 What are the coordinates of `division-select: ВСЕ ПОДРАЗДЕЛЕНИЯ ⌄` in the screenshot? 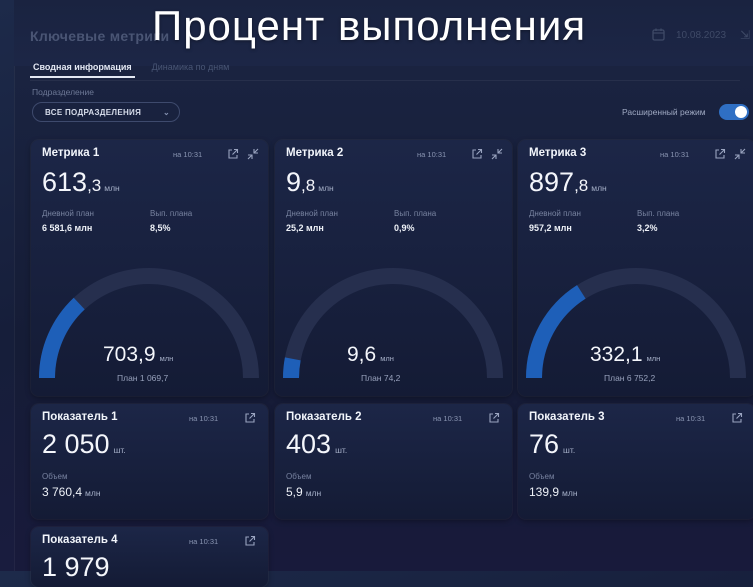 It's located at (106, 112).